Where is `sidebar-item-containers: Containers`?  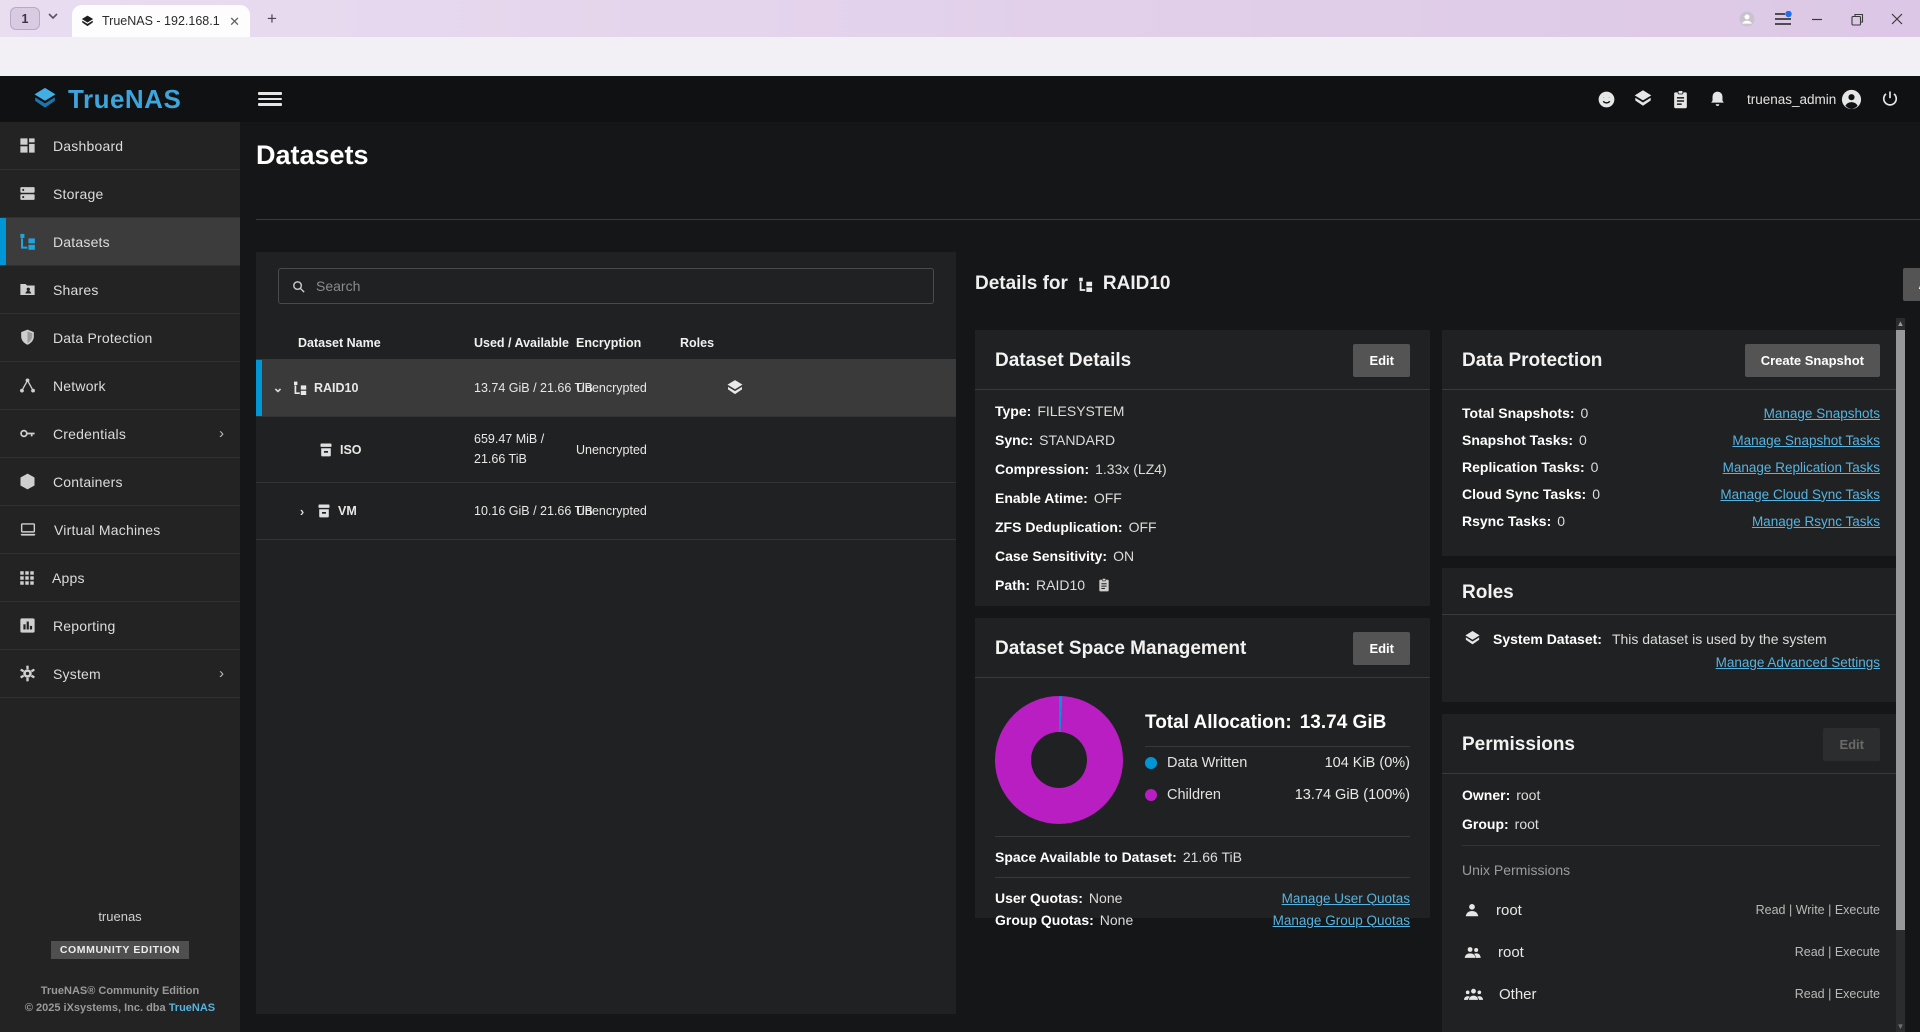
sidebar-item-containers: Containers is located at coordinates (120, 482).